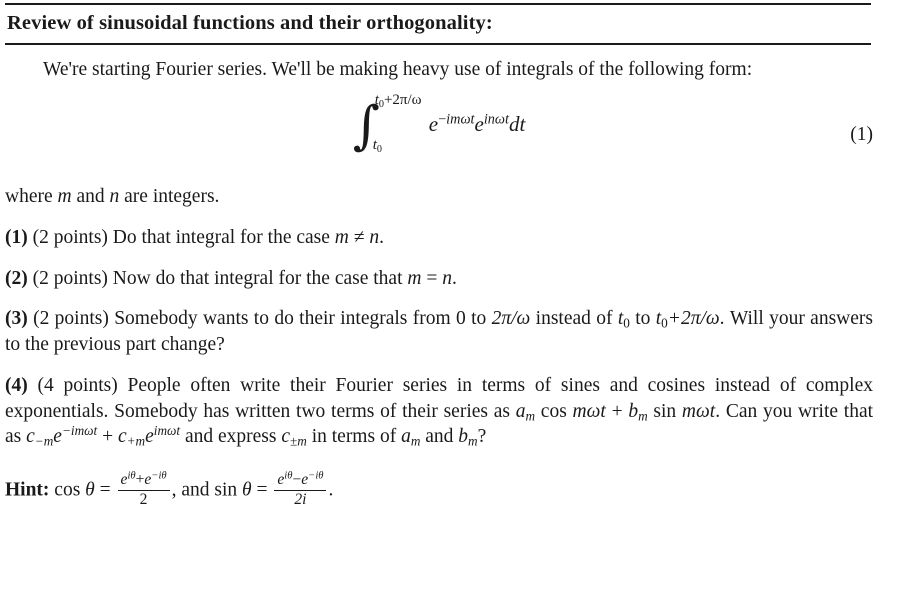 The height and width of the screenshot is (595, 916). I want to click on sine-operator: sin, so click(665, 411).